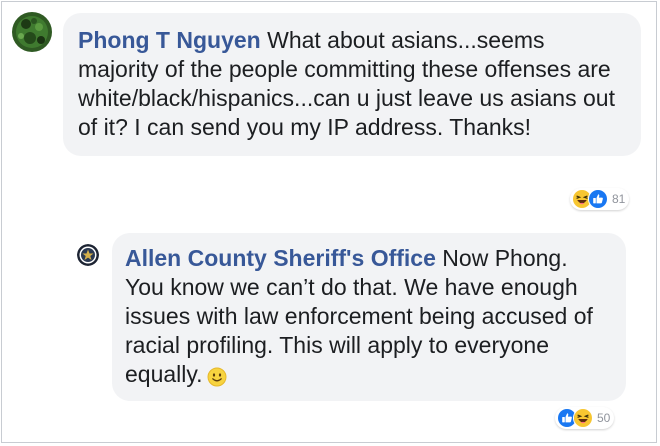  Describe the element at coordinates (280, 258) in the screenshot. I see `comment-author-link: Allen County Sheriff's Office` at that location.